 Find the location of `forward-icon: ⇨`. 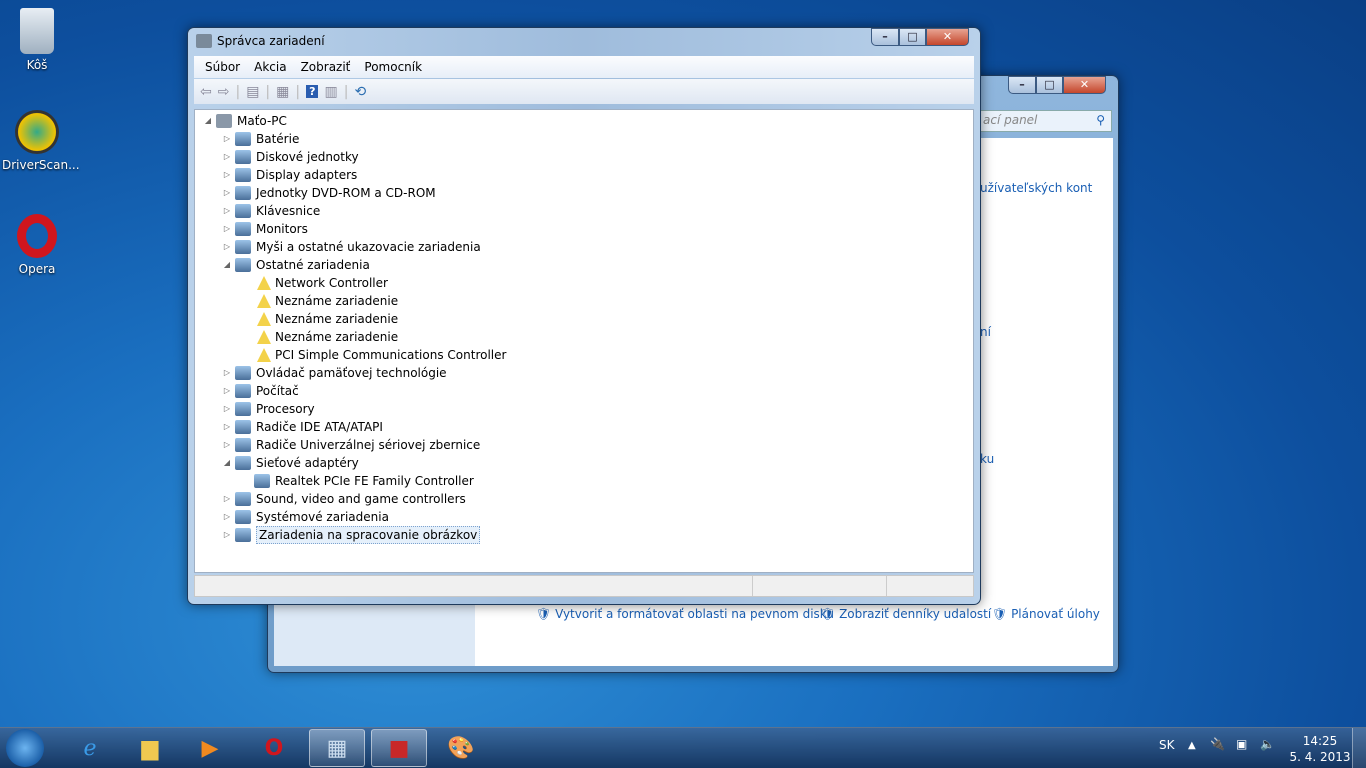

forward-icon: ⇨ is located at coordinates (224, 92).